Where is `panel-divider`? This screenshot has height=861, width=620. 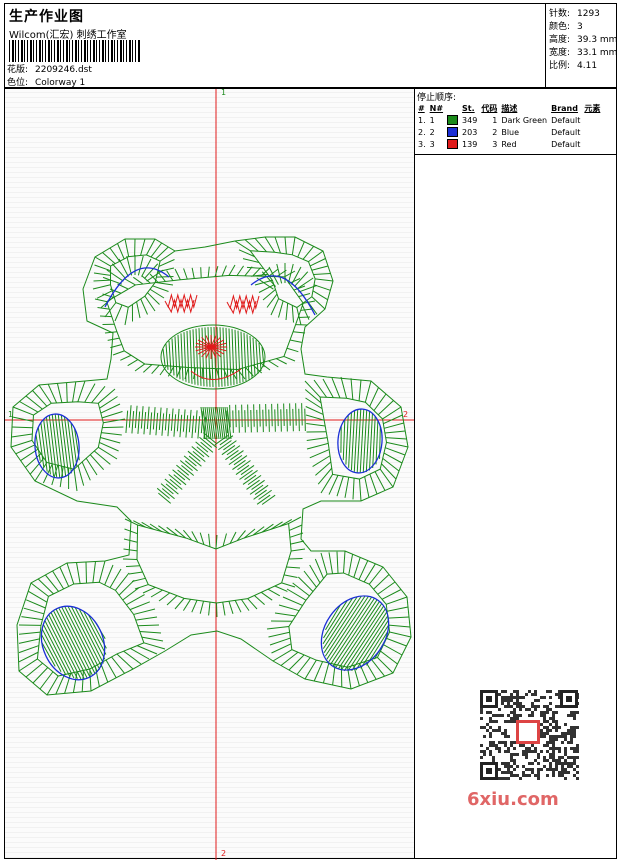 panel-divider is located at coordinates (515, 154).